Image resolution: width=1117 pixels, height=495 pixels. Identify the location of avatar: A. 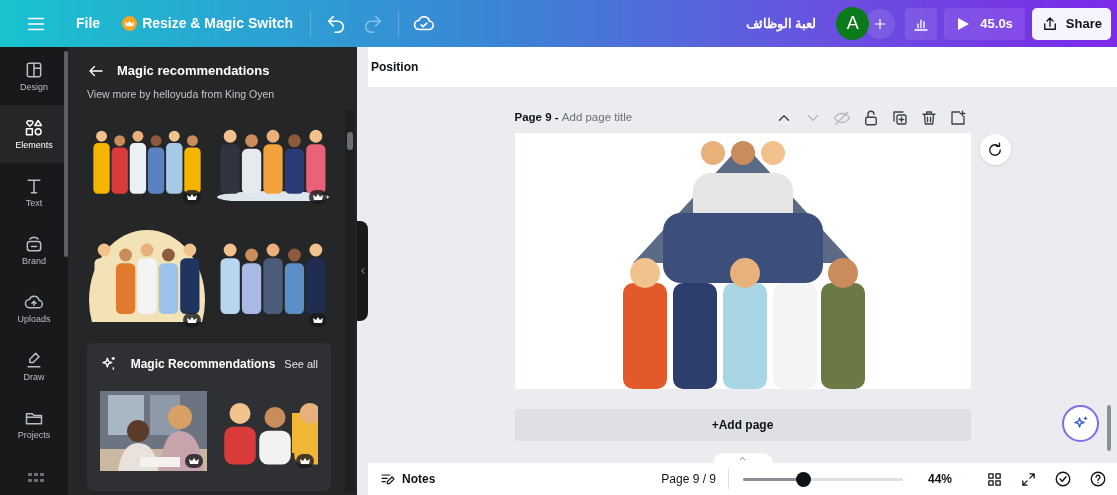
(853, 23).